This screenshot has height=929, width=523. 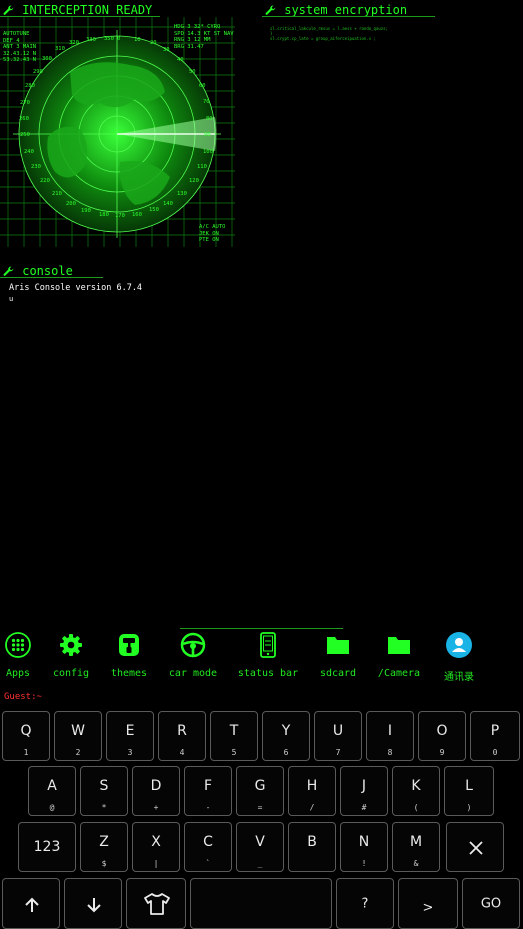 What do you see at coordinates (45, 181) in the screenshot?
I see `bearing-label: 220` at bounding box center [45, 181].